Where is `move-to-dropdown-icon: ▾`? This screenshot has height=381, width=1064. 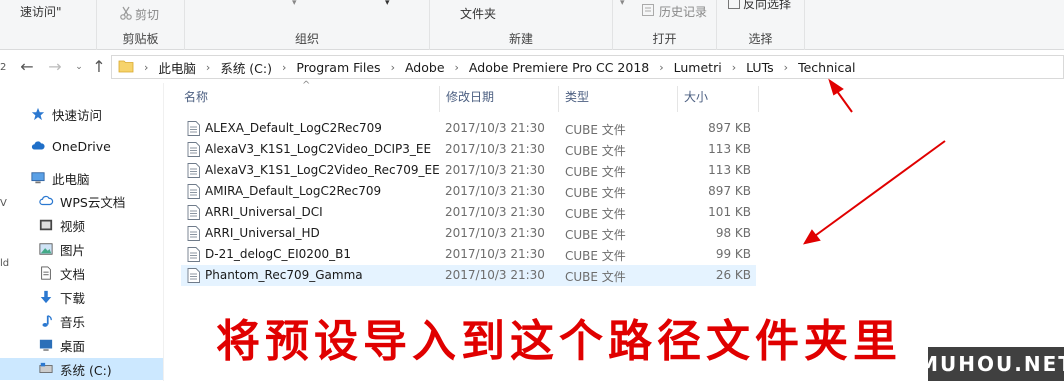
move-to-dropdown-icon: ▾ is located at coordinates (294, 4).